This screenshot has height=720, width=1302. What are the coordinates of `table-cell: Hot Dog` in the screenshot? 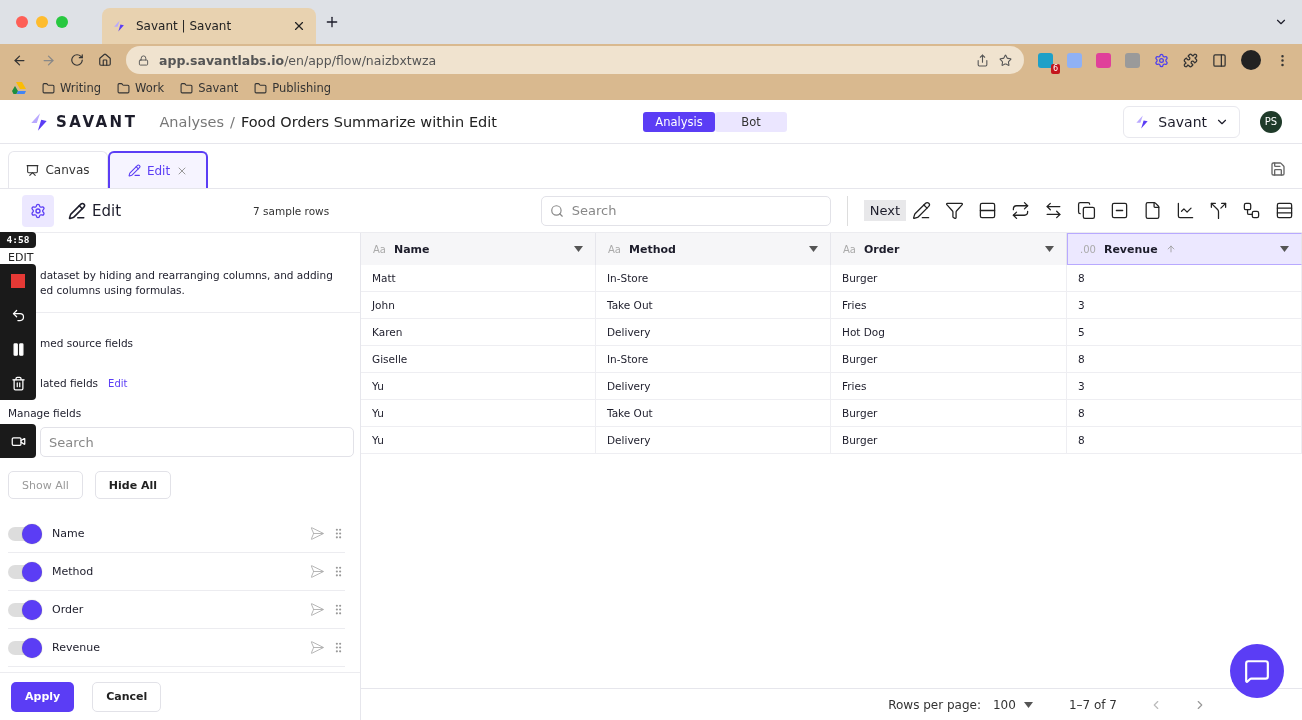 It's located at (949, 332).